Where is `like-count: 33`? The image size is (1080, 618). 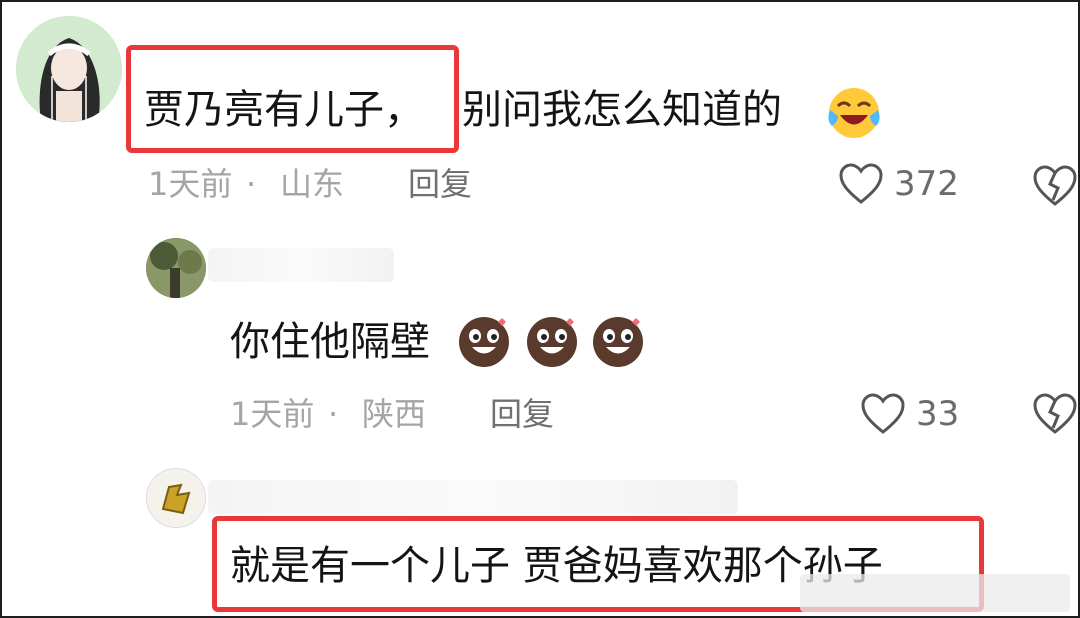
like-count: 33 is located at coordinates (938, 414).